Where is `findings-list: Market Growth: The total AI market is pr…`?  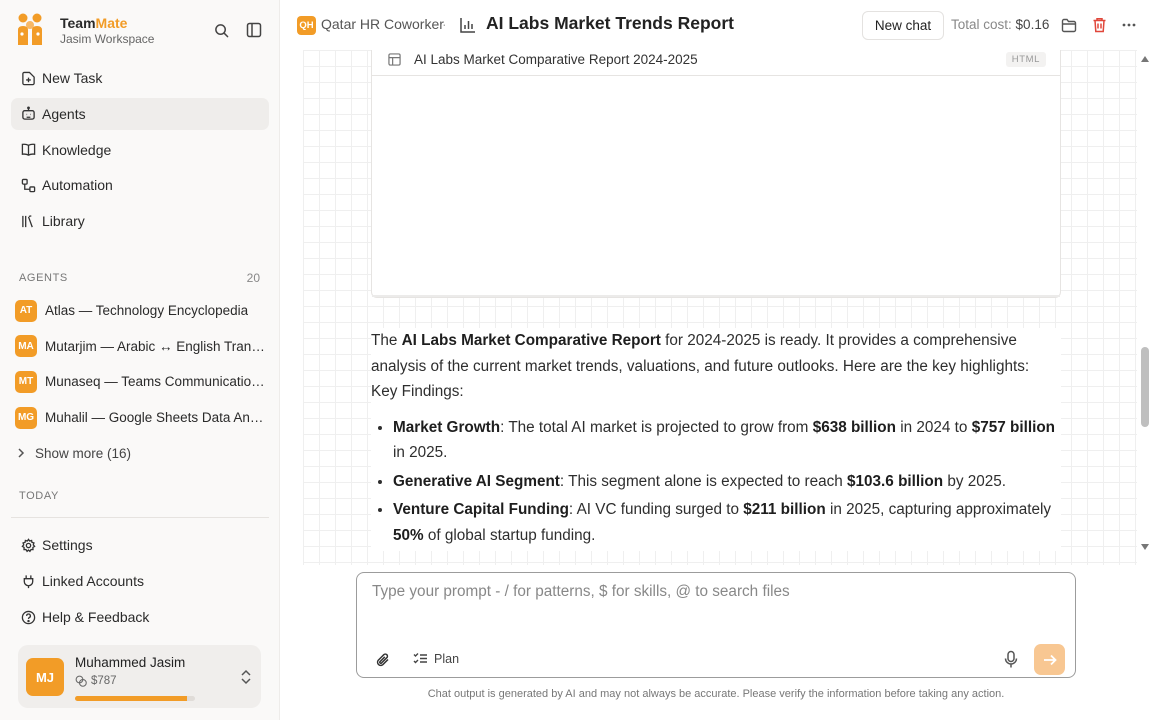 findings-list: Market Growth: The total AI market is pr… is located at coordinates (716, 482).